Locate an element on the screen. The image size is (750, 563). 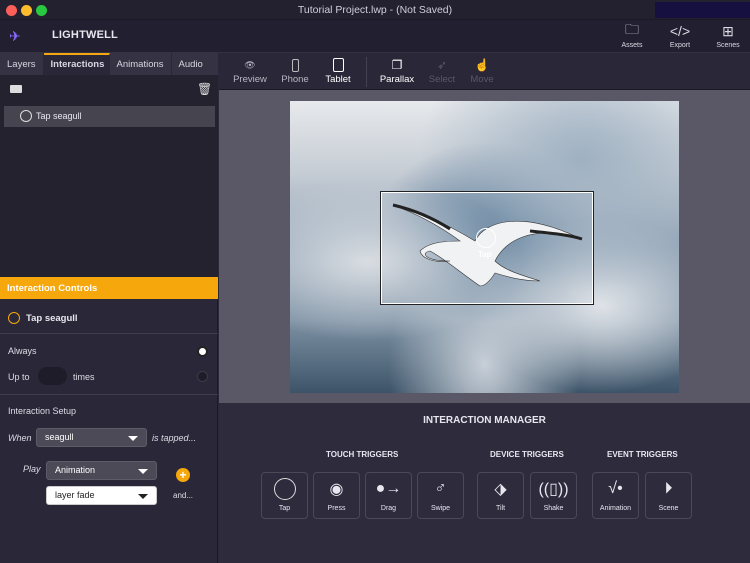
folder-icon: 🗀 is located at coordinates (632, 29).